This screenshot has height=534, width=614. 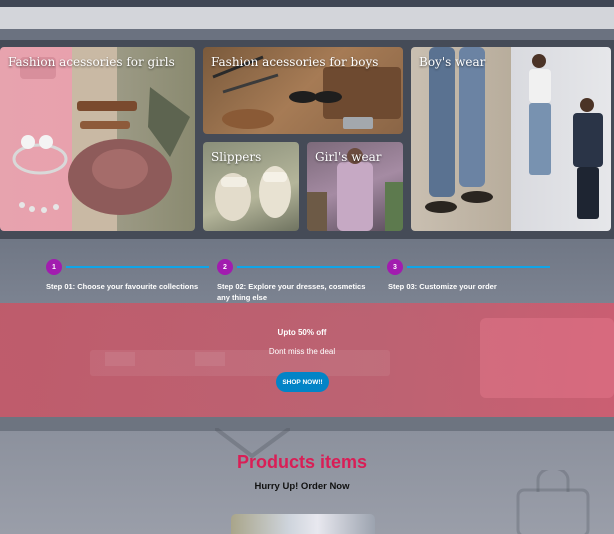 What do you see at coordinates (348, 157) in the screenshot?
I see `tile-label: Girl's wear` at bounding box center [348, 157].